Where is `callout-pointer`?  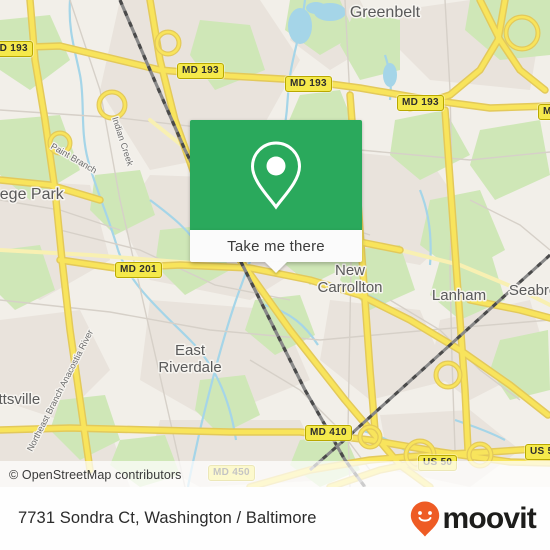
callout-pointer is located at coordinates (276, 267).